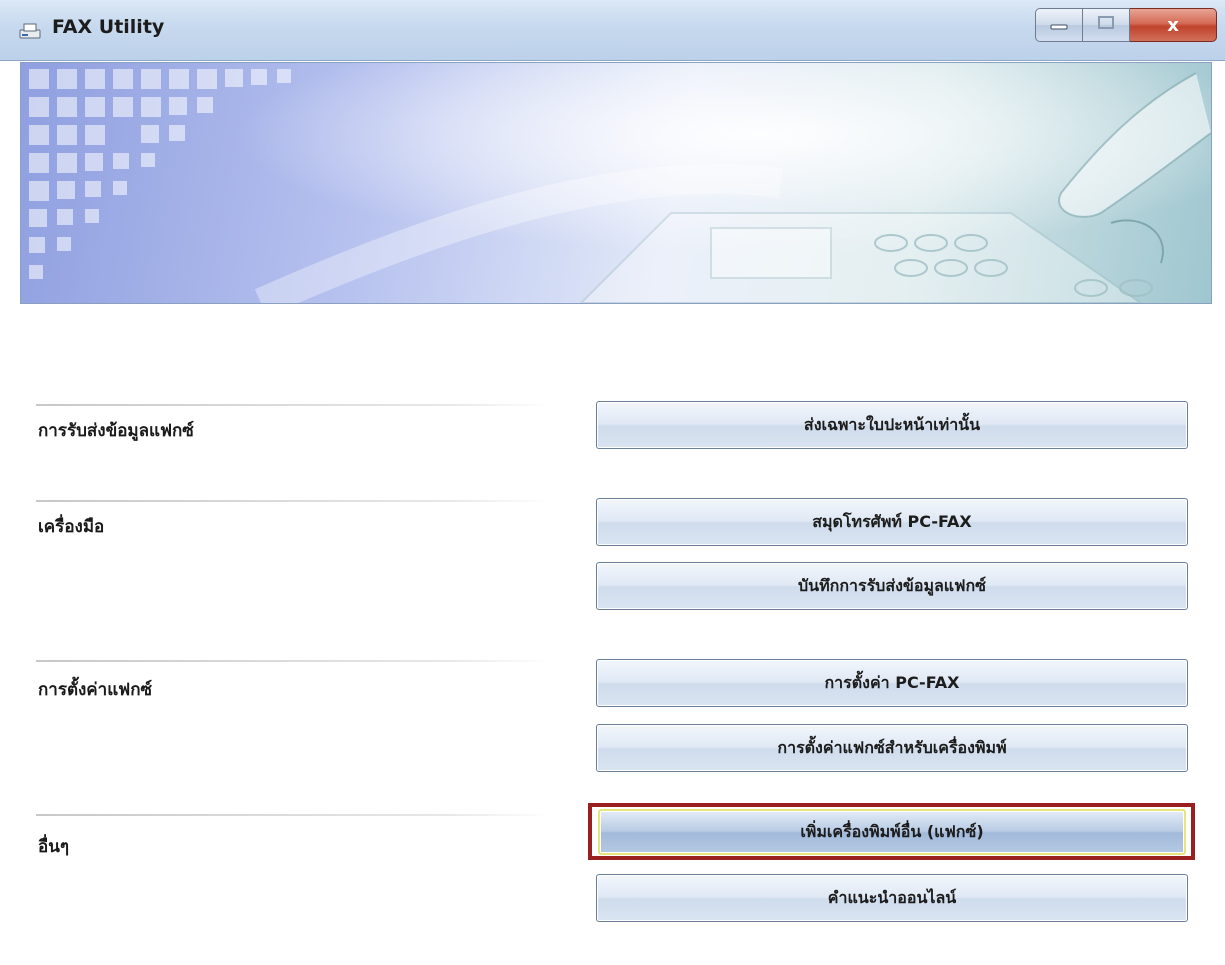 Image resolution: width=1225 pixels, height=965 pixels. I want to click on section-label-other: อื่นๆ, so click(53, 847).